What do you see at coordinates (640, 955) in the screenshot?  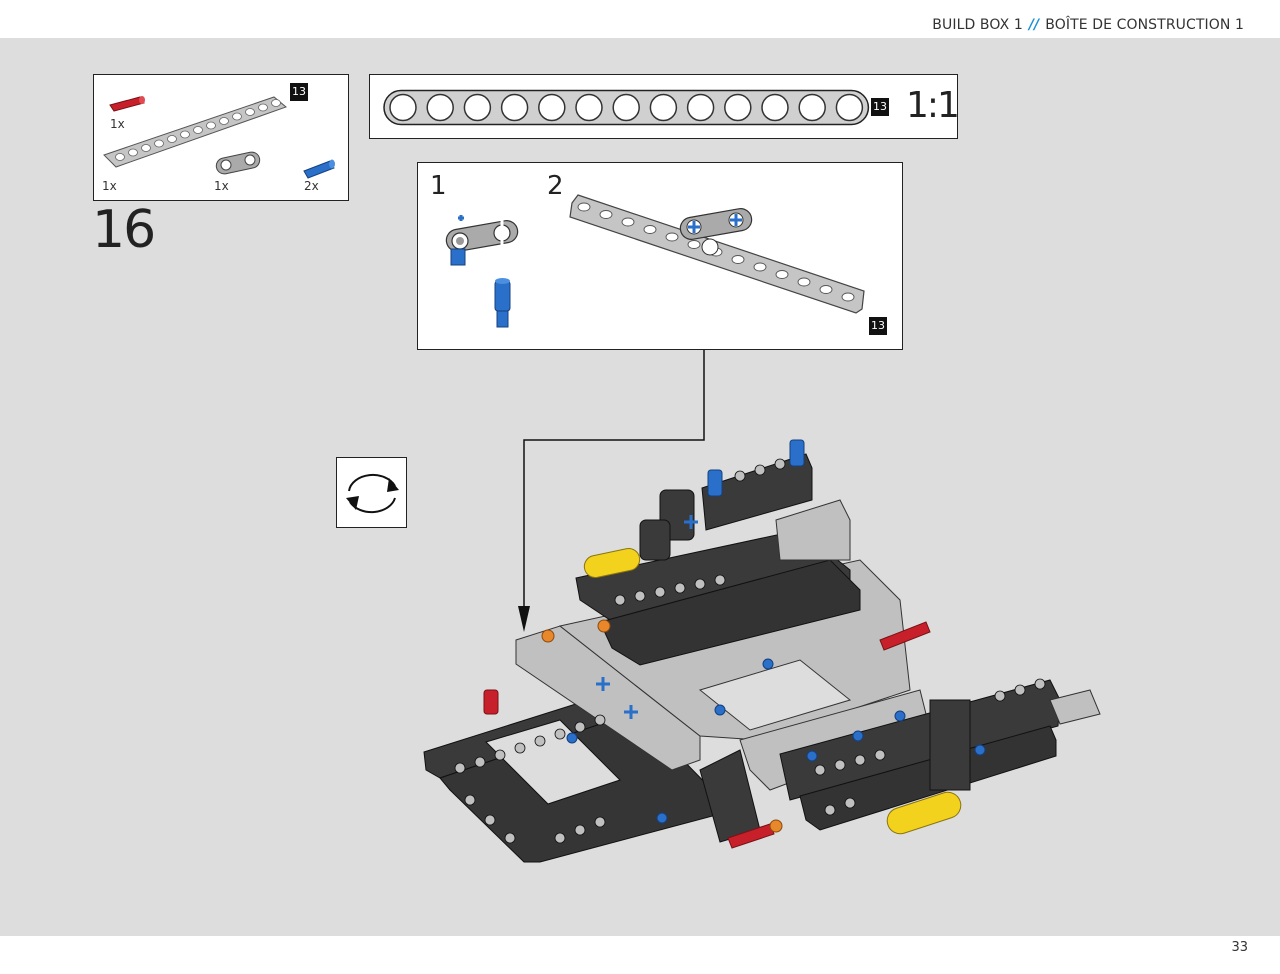 I see `page-footer` at bounding box center [640, 955].